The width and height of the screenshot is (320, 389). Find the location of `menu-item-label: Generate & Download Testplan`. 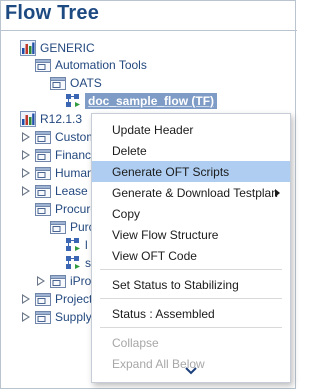

menu-item-label: Generate & Download Testplan is located at coordinates (195, 192).